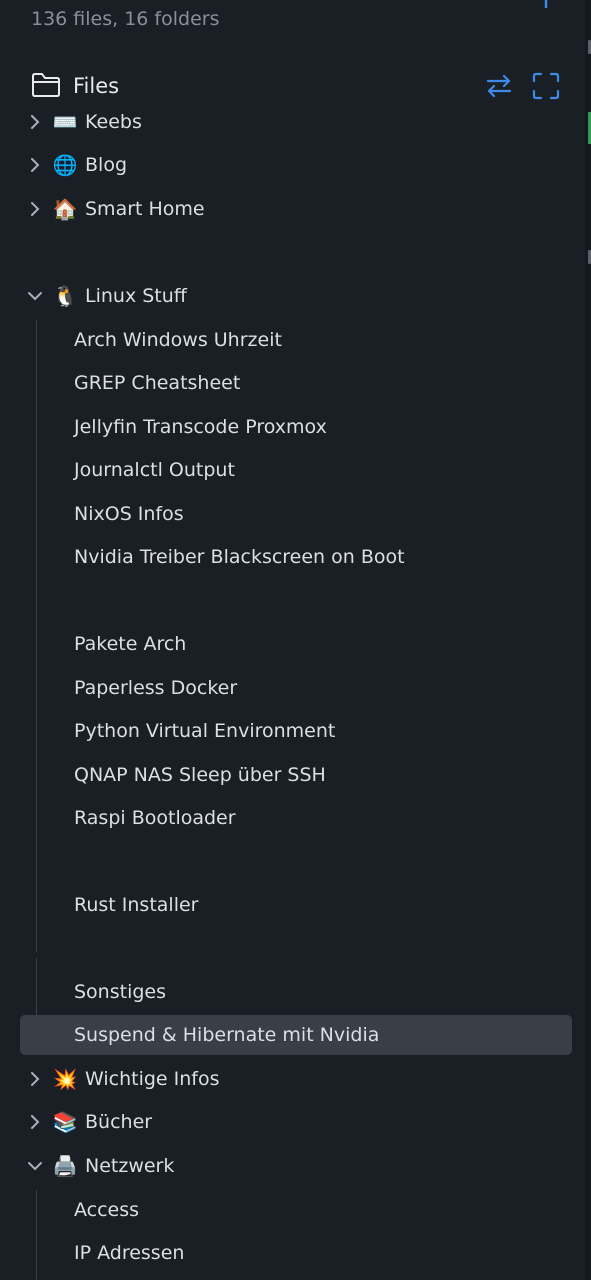 The height and width of the screenshot is (1280, 591). I want to click on file-item: Nvidia Treiber Blackscreen on Boot, so click(296, 557).